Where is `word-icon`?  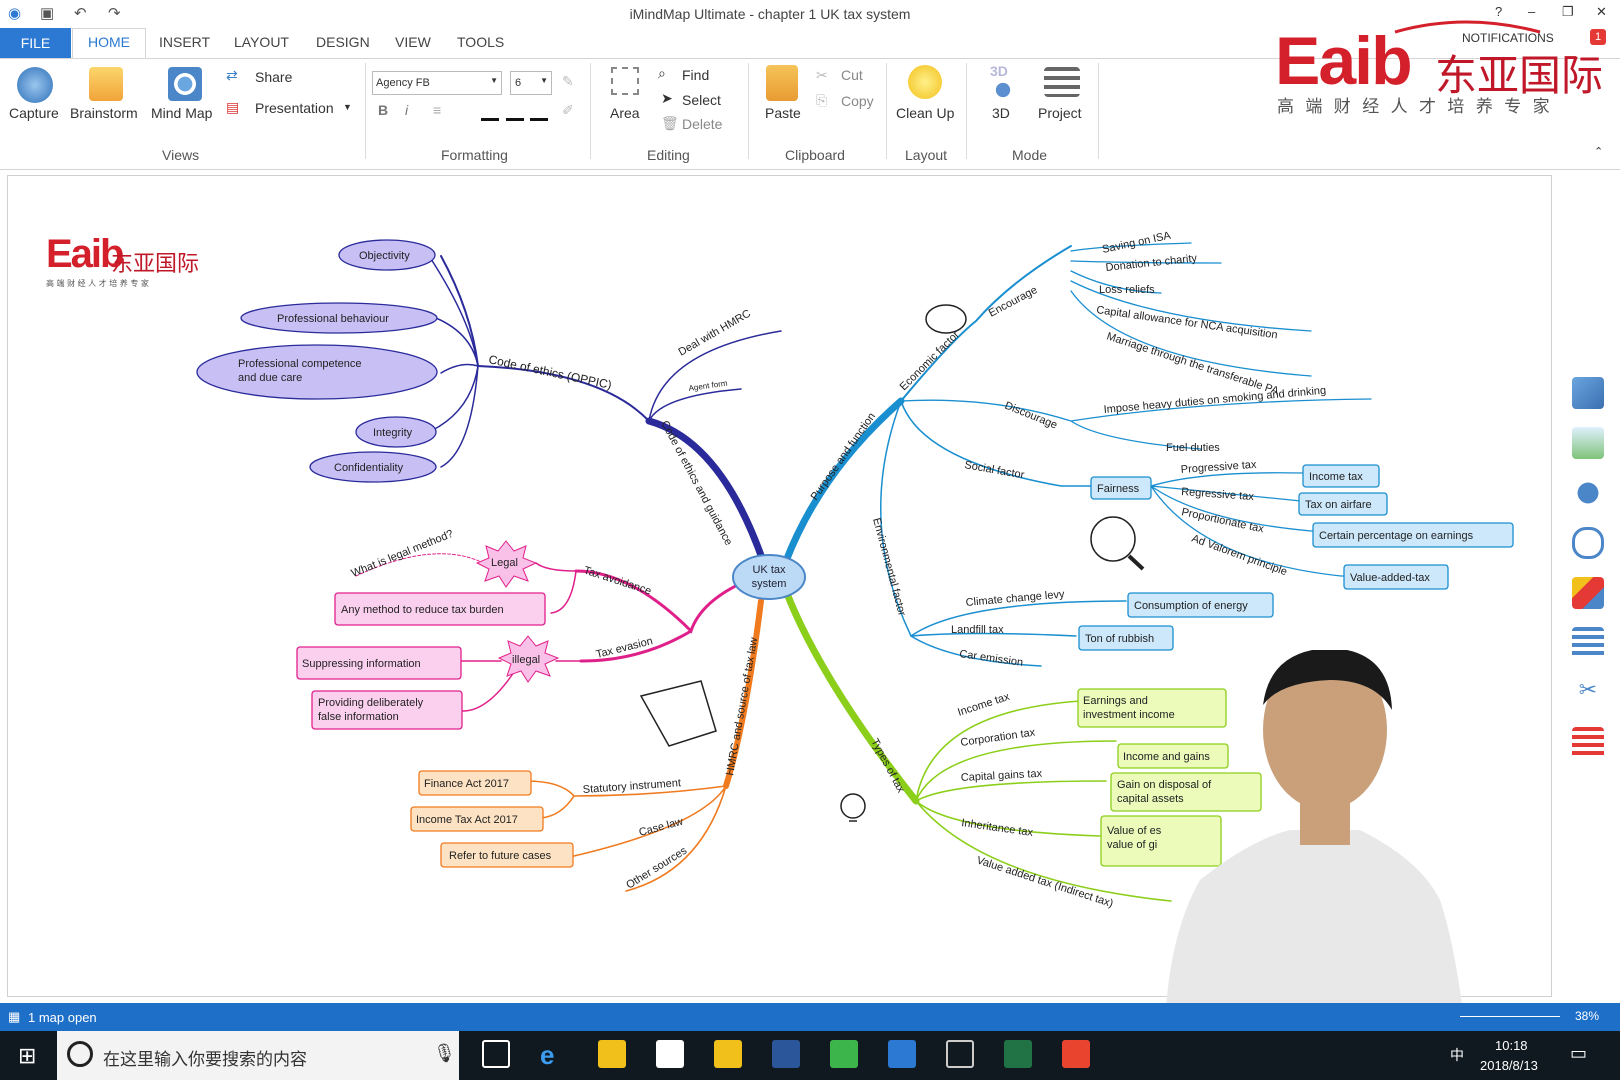 word-icon is located at coordinates (786, 1054).